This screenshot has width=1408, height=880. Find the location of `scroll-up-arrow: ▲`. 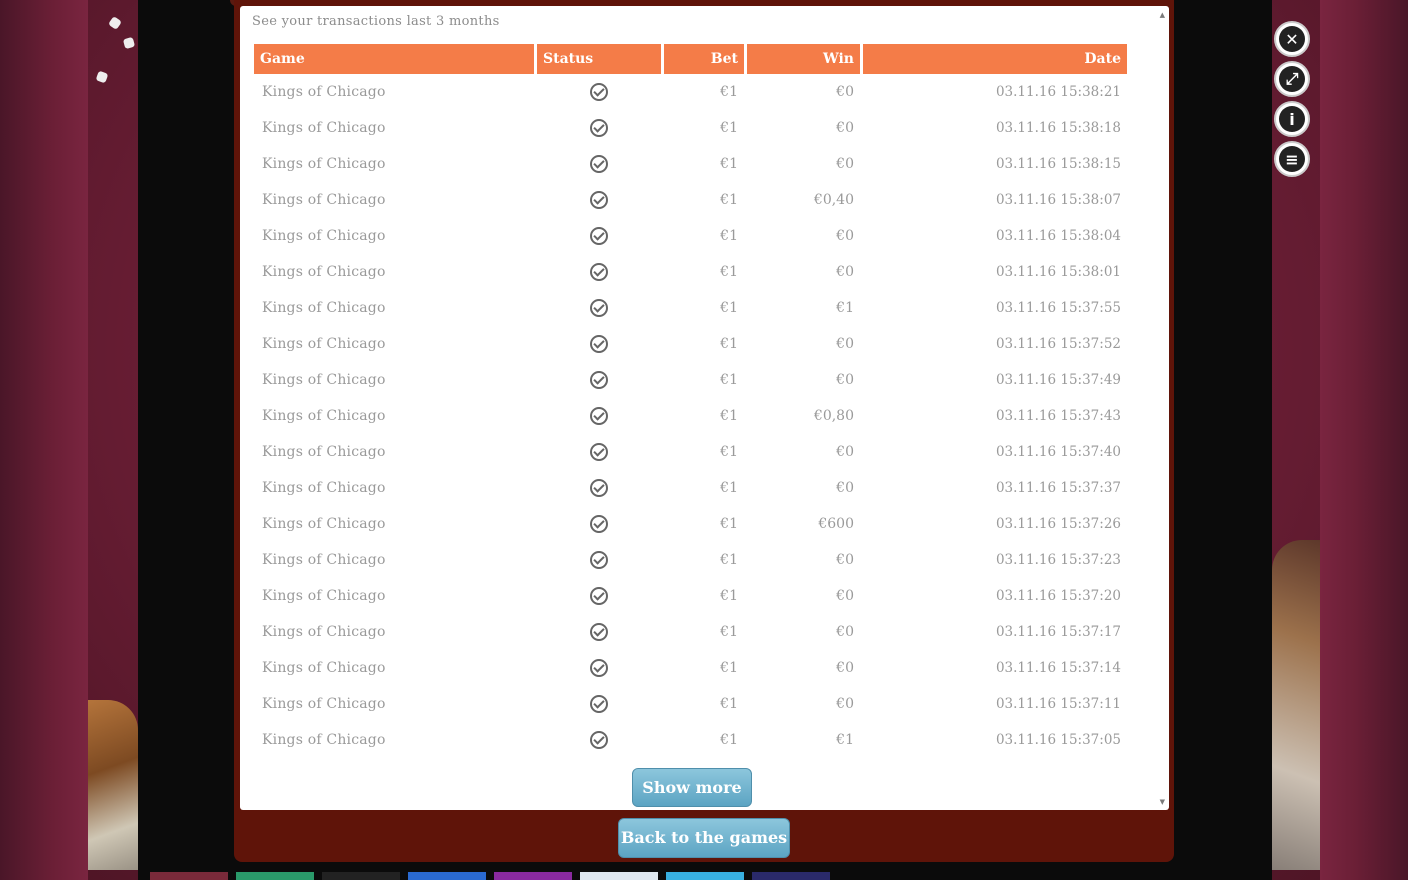

scroll-up-arrow: ▲ is located at coordinates (1162, 15).